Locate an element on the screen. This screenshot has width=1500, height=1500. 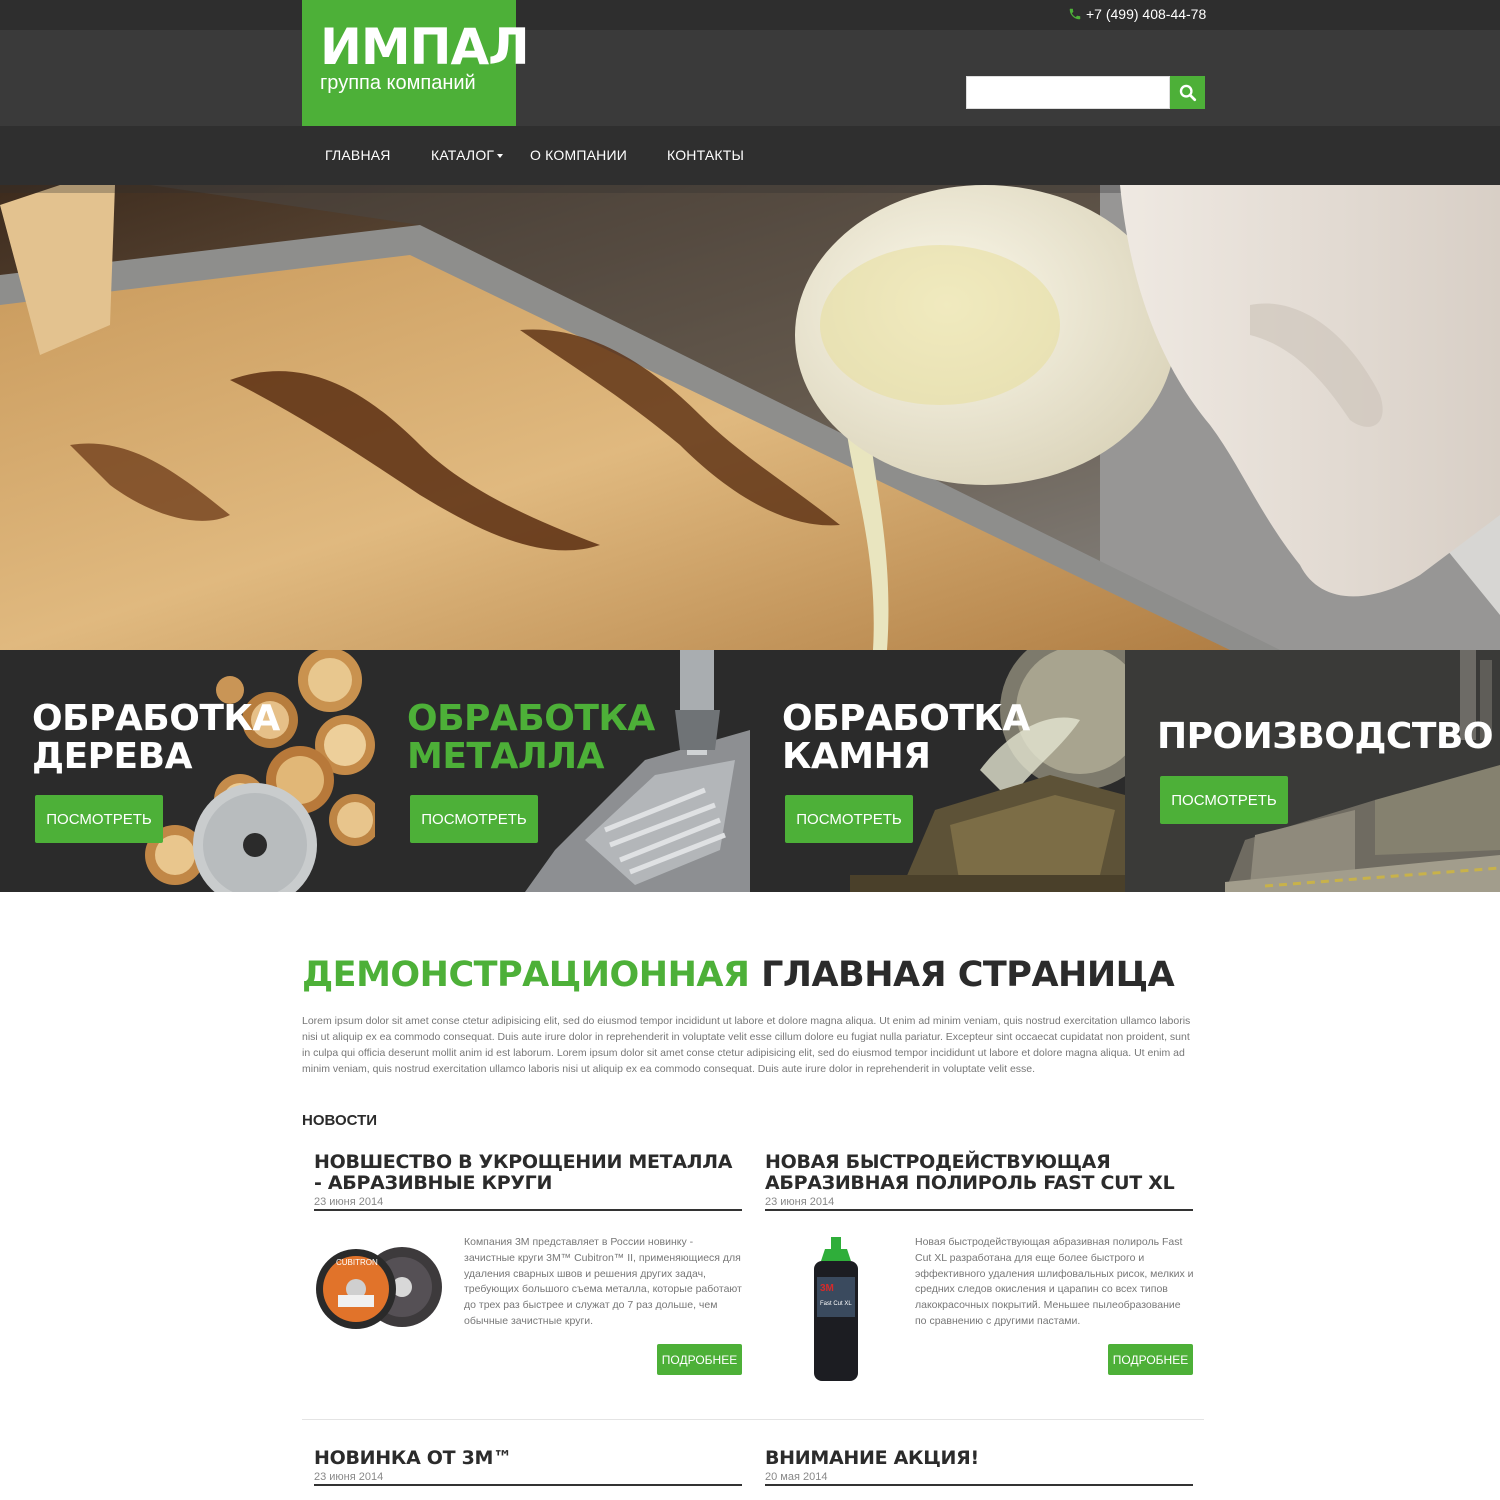
tile-stone-line2: КАМНЯ is located at coordinates (856, 756).